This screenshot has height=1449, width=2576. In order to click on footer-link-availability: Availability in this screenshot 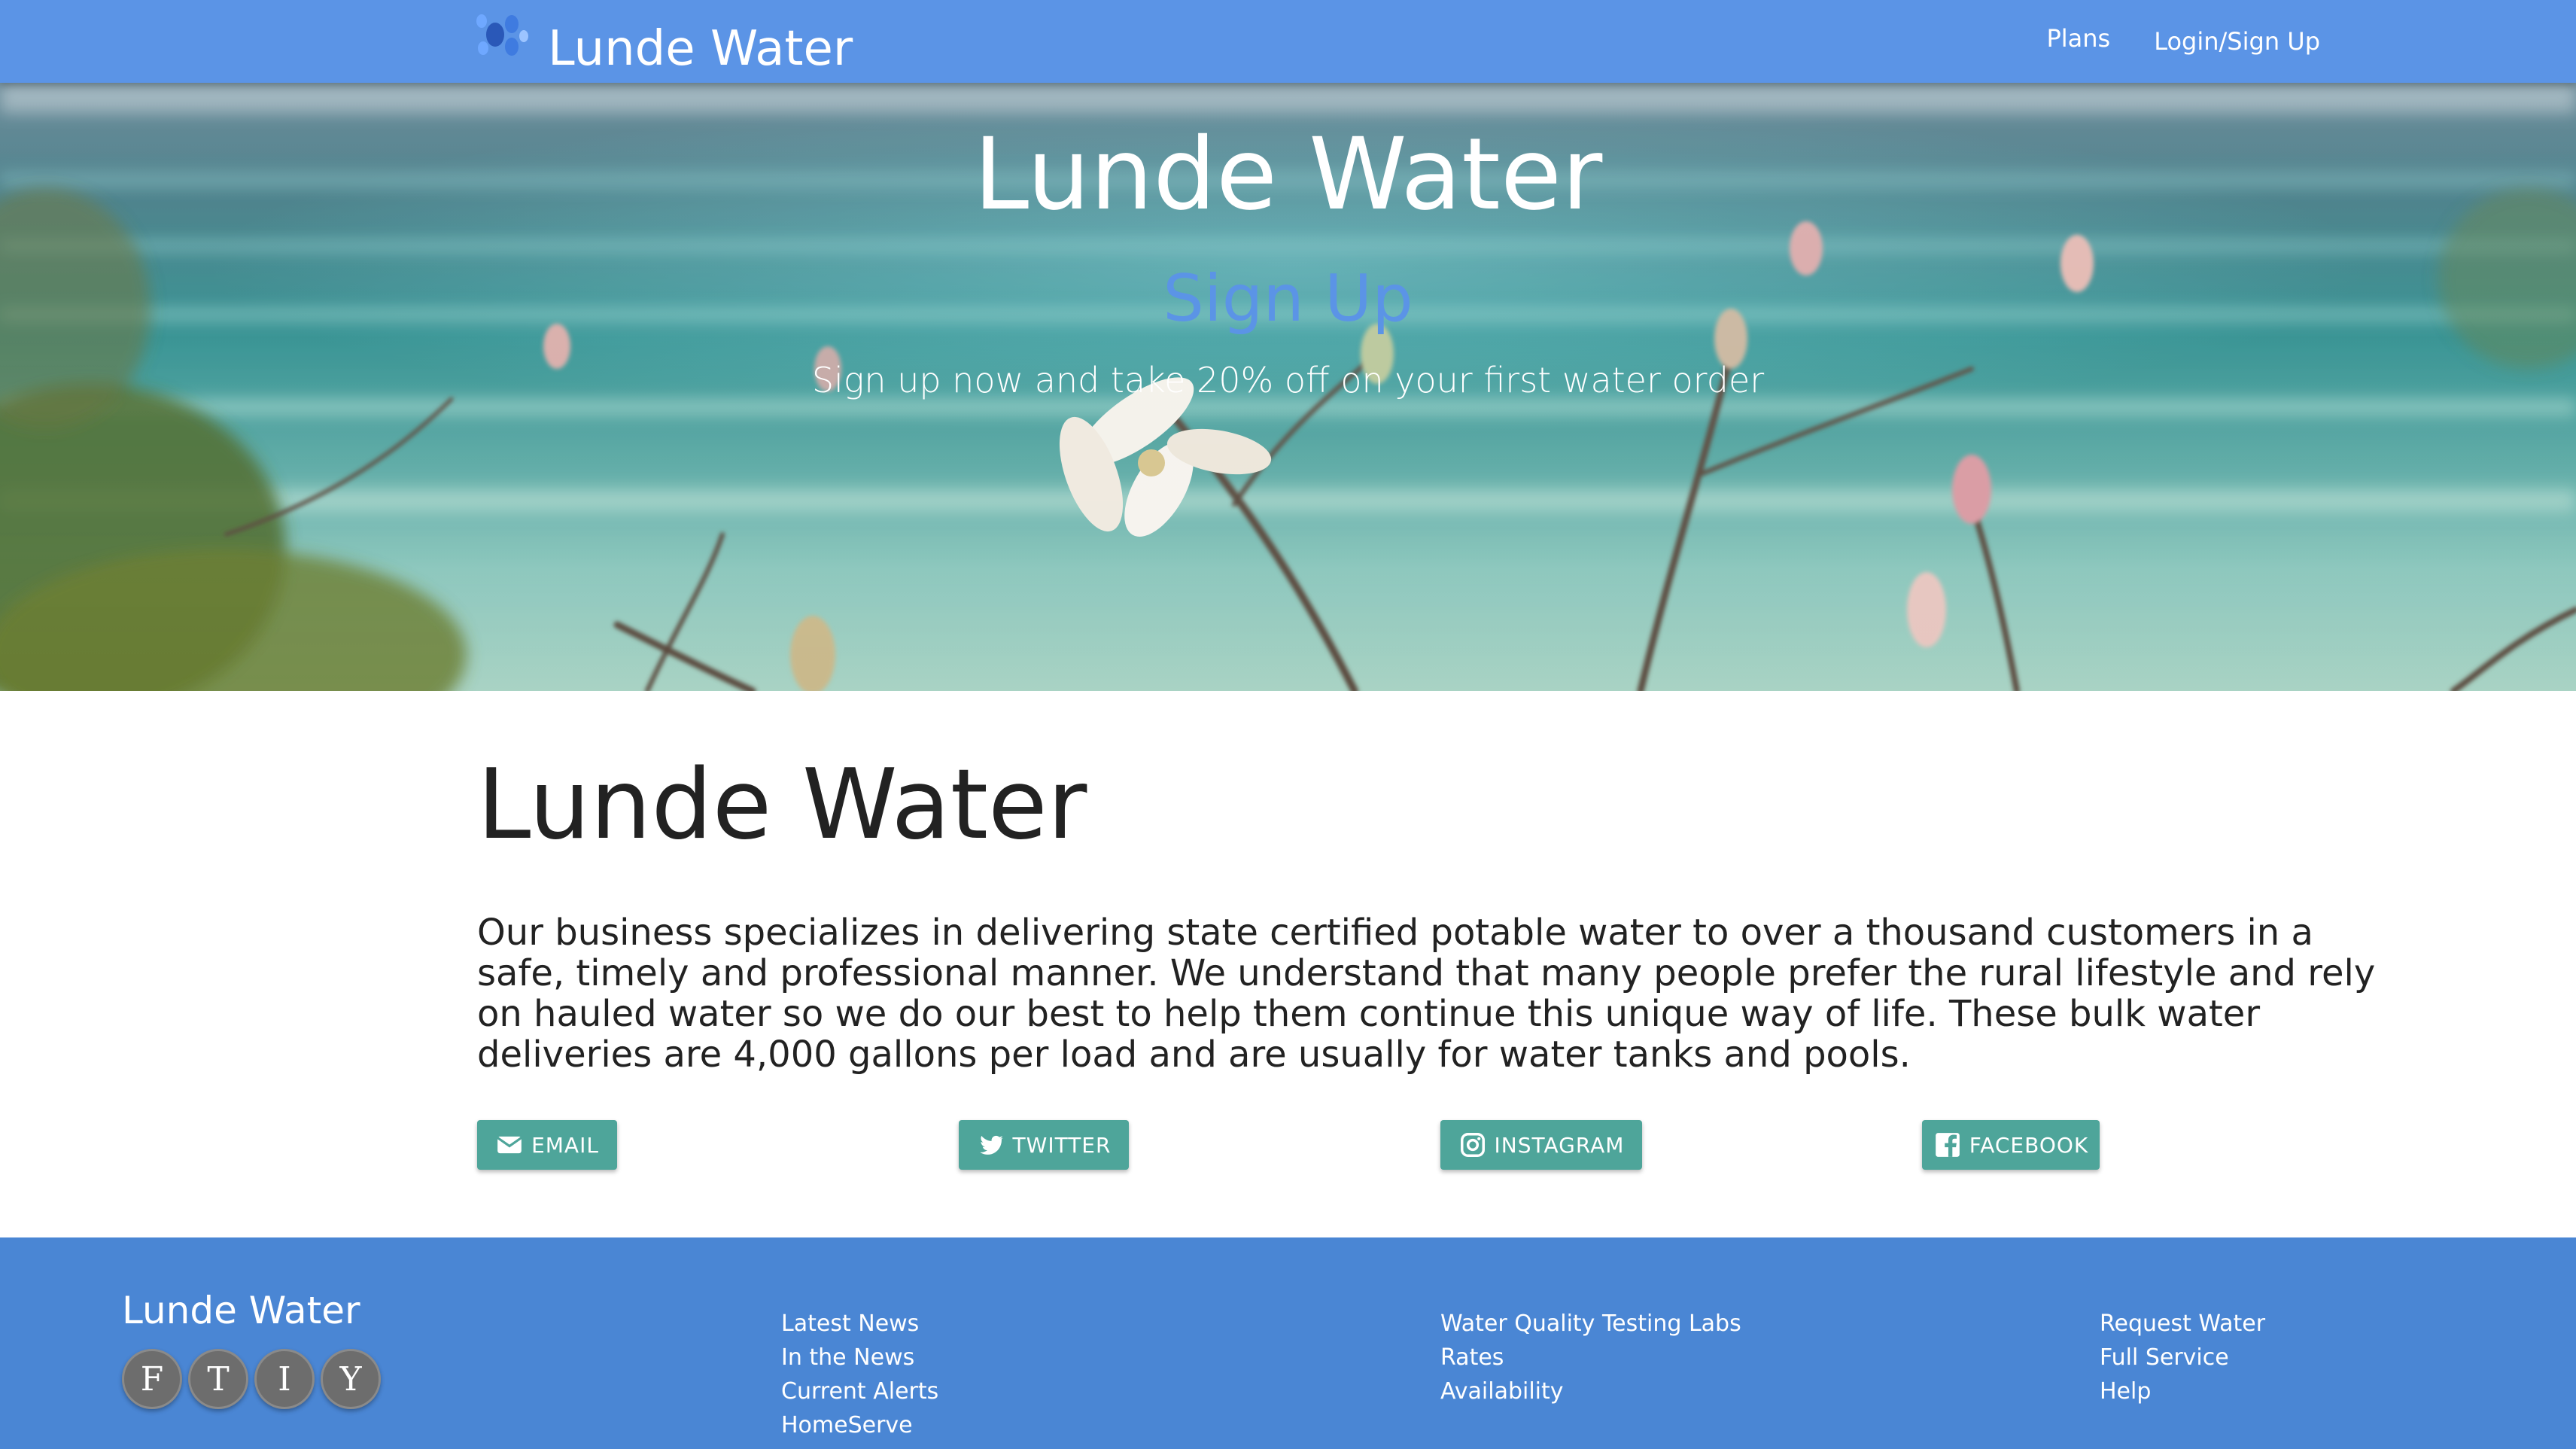, I will do `click(1590, 1391)`.